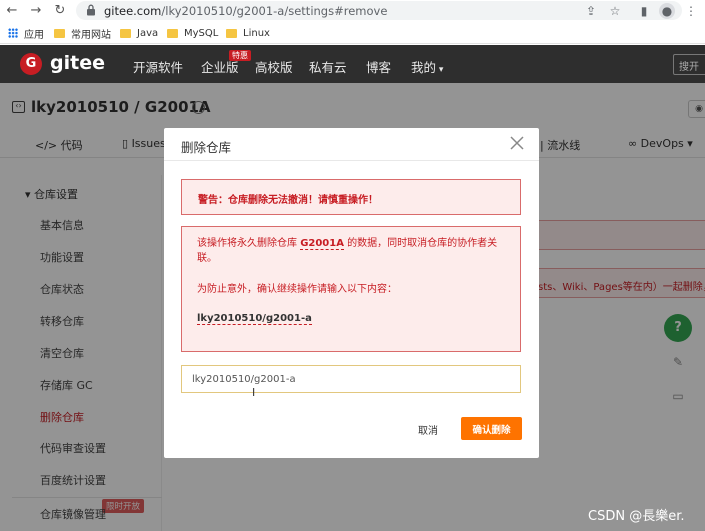 Image resolution: width=705 pixels, height=531 pixels. Describe the element at coordinates (297, 289) in the screenshot. I see `confirm-hint: 为防止意外，确认继续操作请输入以下内容：` at that location.